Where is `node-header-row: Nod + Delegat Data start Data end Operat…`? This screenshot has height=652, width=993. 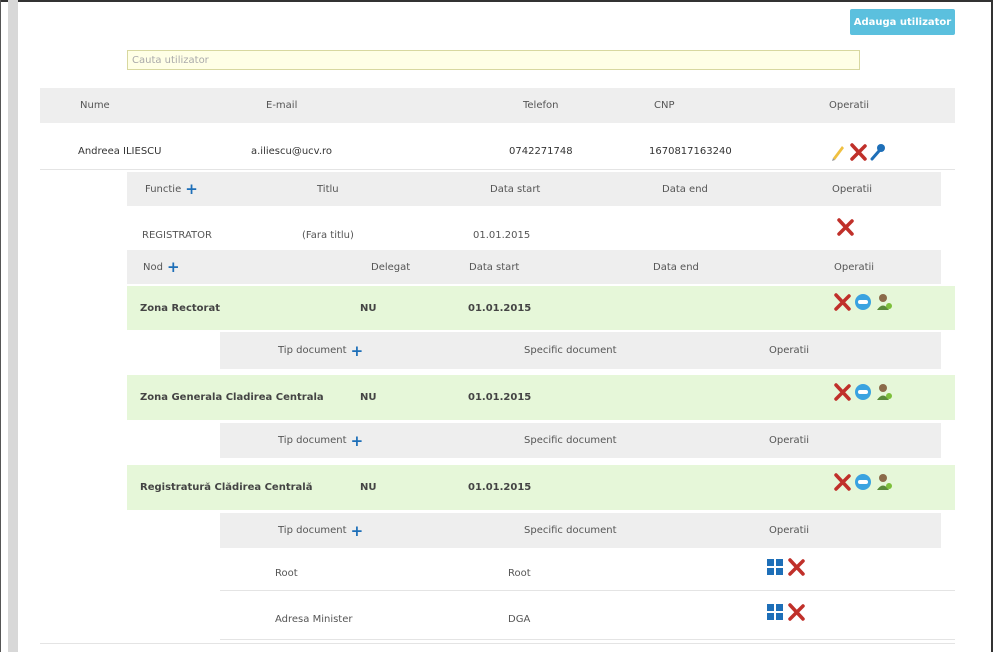
node-header-row: Nod + Delegat Data start Data end Operat… is located at coordinates (534, 267).